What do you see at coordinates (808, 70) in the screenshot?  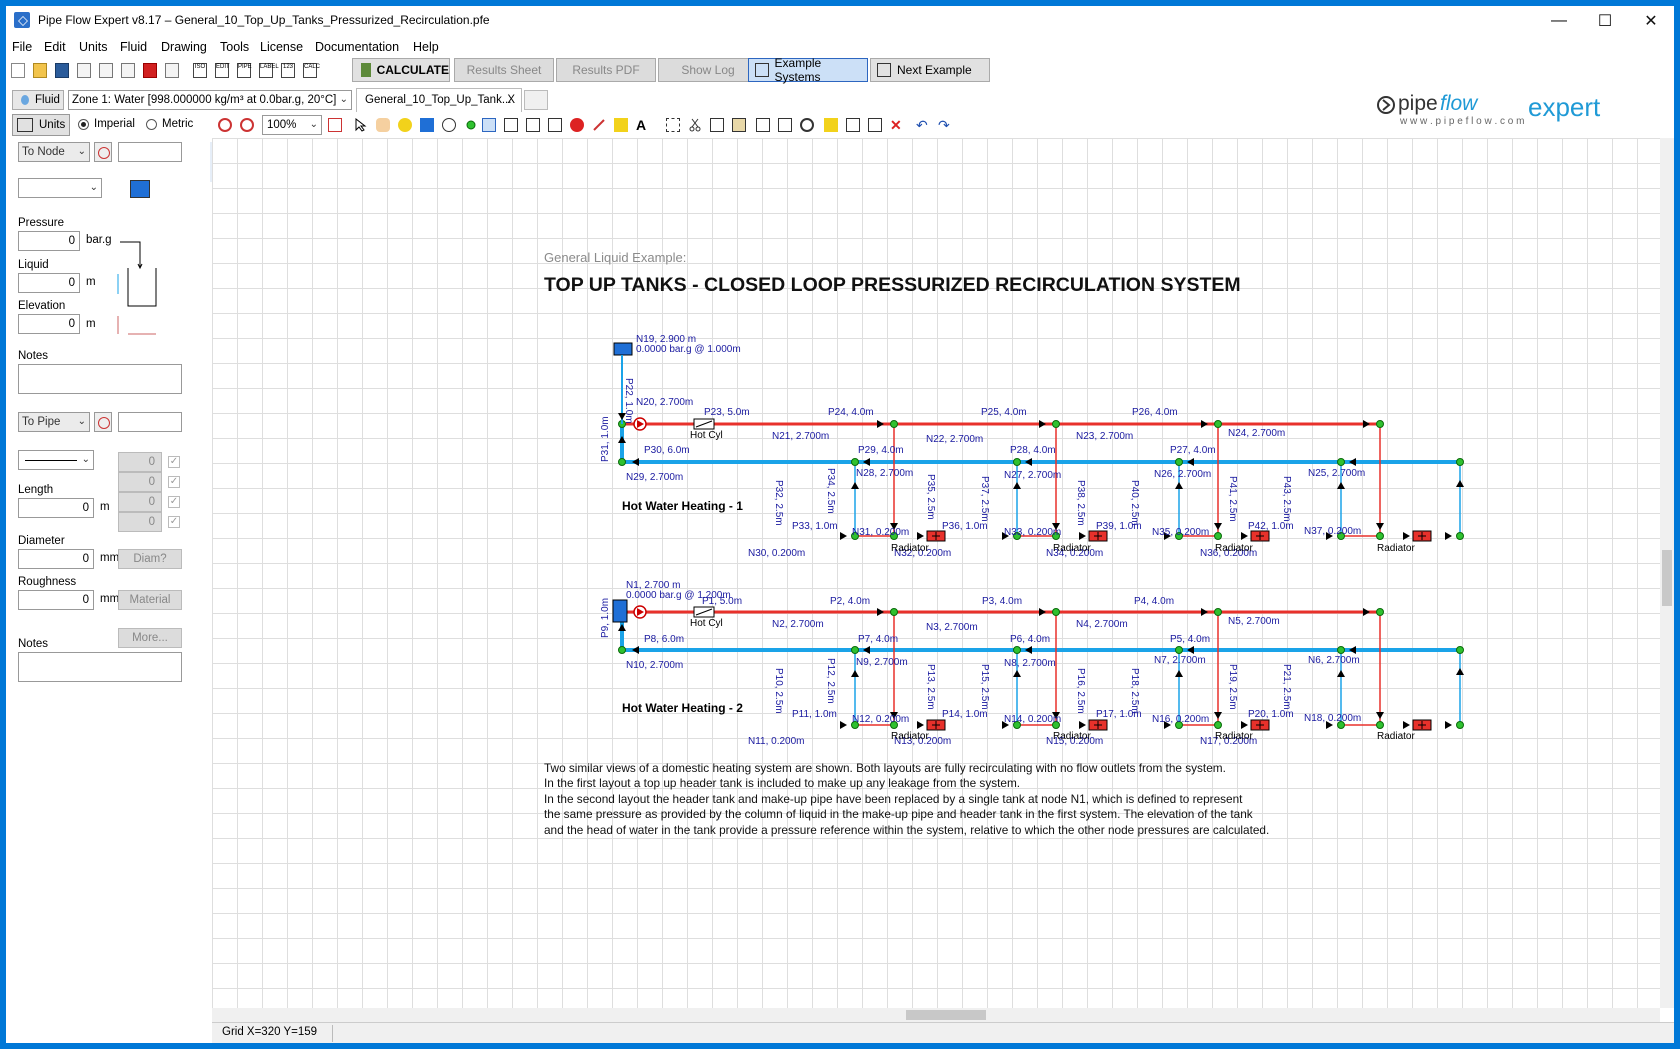 I see `example-systems-button: Example Systems` at bounding box center [808, 70].